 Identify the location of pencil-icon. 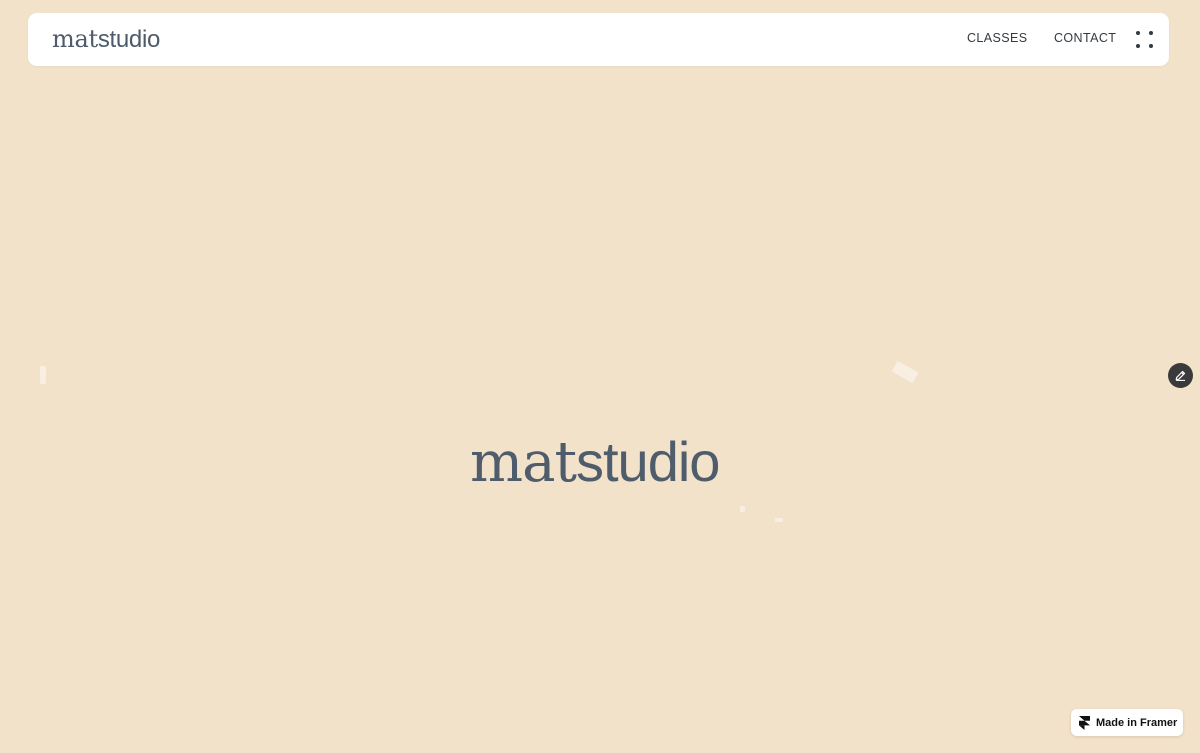
(1180, 375).